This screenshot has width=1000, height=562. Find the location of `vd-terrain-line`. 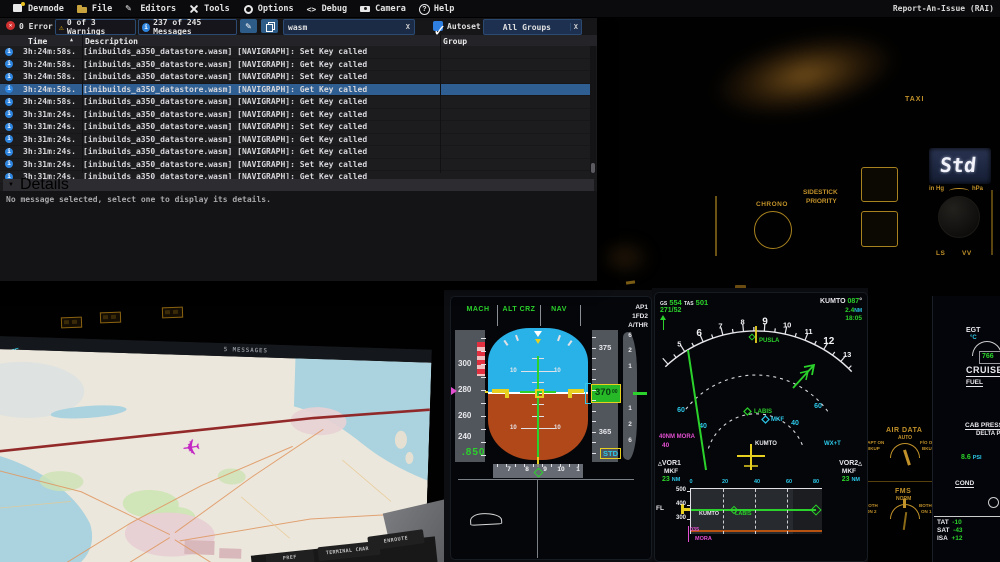

vd-terrain-line is located at coordinates (756, 531).